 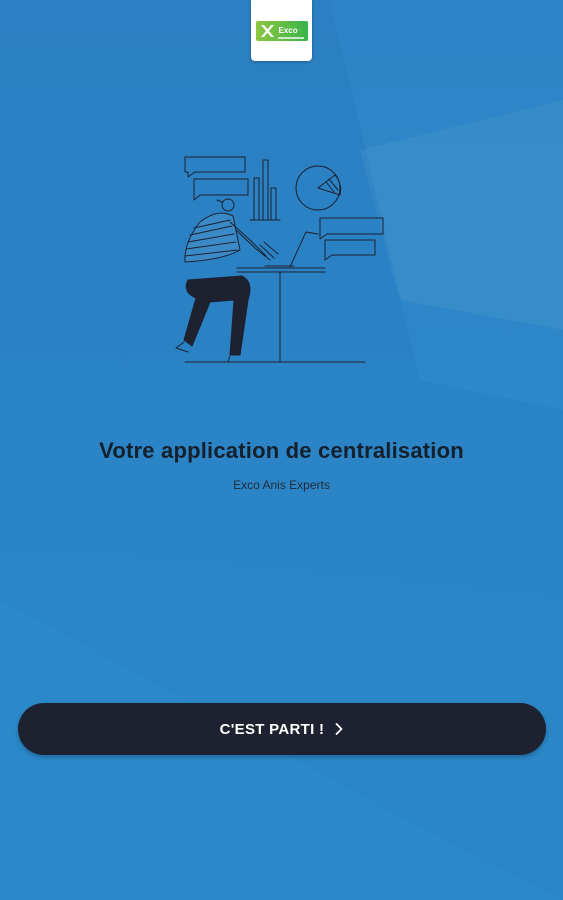 What do you see at coordinates (290, 37) in the screenshot?
I see `logo-underline` at bounding box center [290, 37].